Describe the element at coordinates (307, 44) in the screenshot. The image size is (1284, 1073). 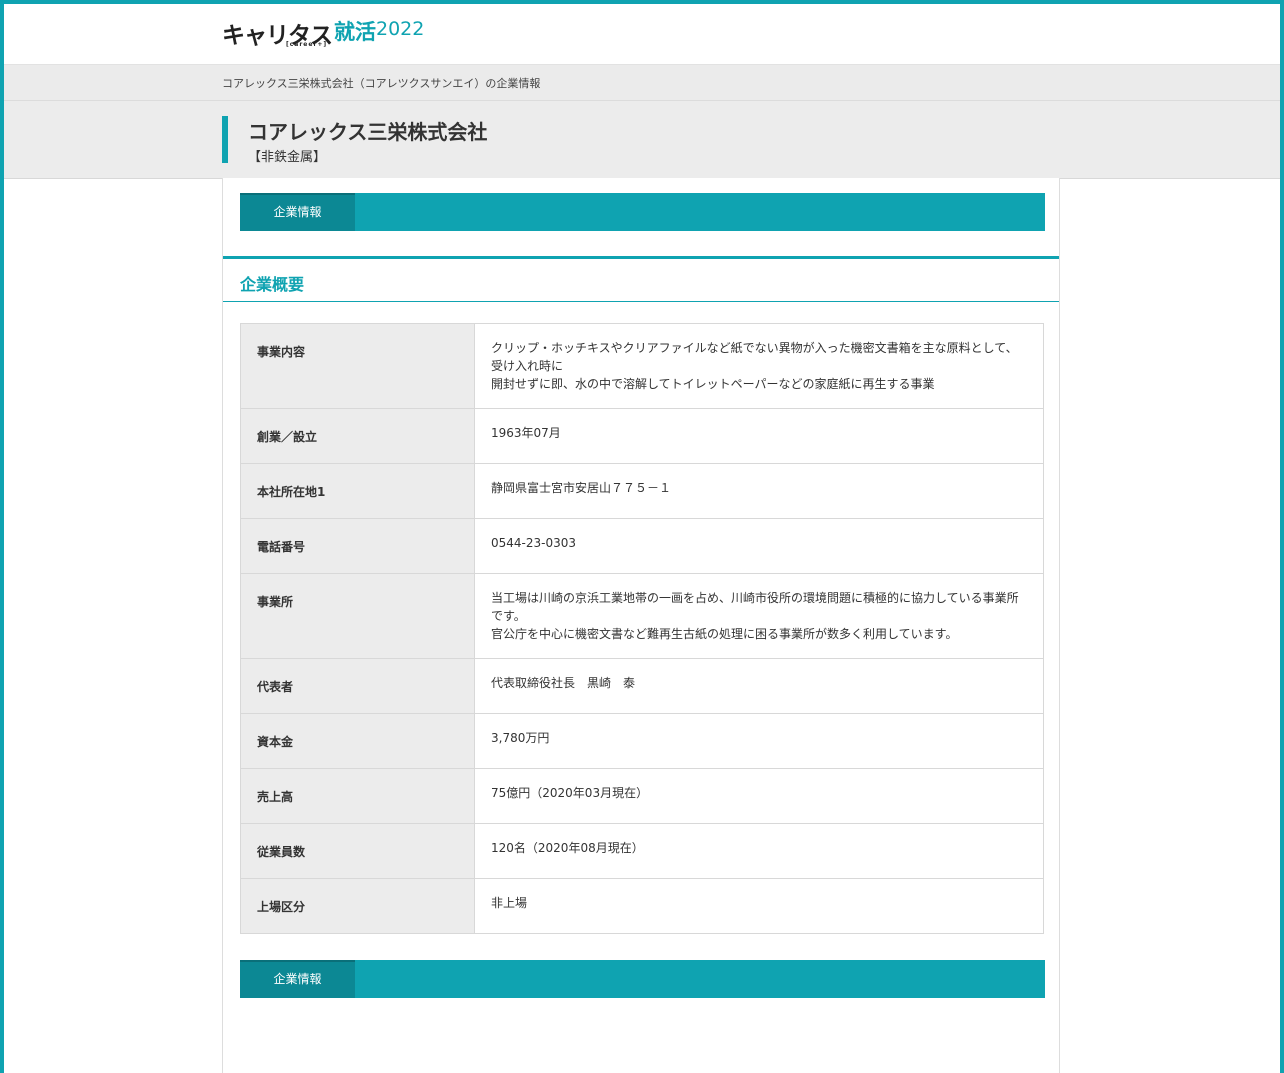
I see `logo-sub-text: [career+]` at that location.